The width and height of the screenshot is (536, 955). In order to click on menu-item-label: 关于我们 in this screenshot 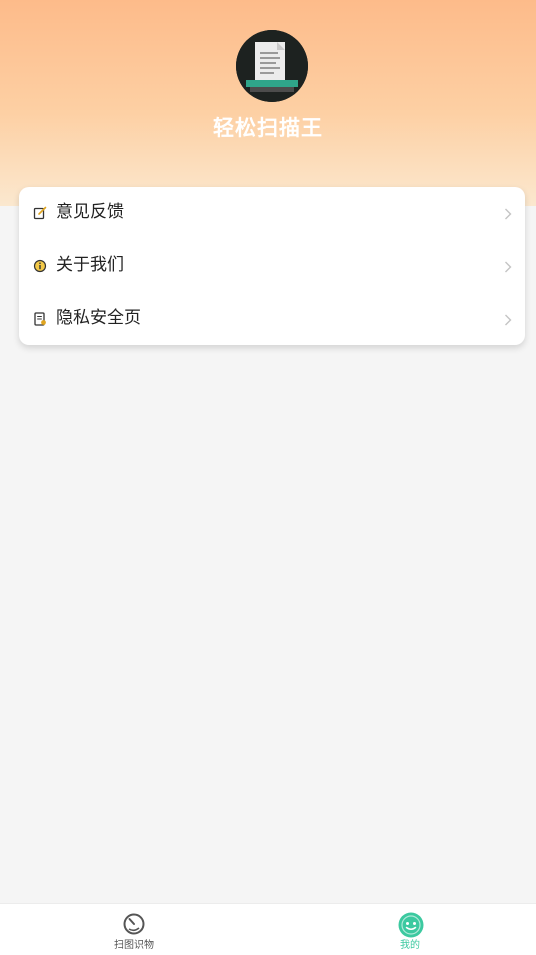, I will do `click(90, 265)`.